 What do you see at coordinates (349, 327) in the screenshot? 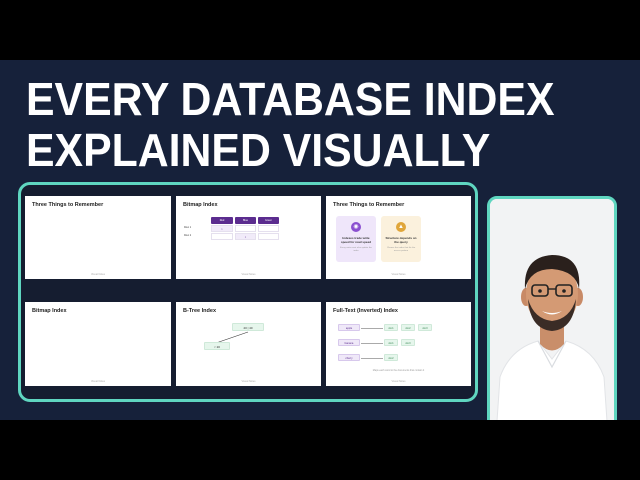
I see `term-box: apple` at bounding box center [349, 327].